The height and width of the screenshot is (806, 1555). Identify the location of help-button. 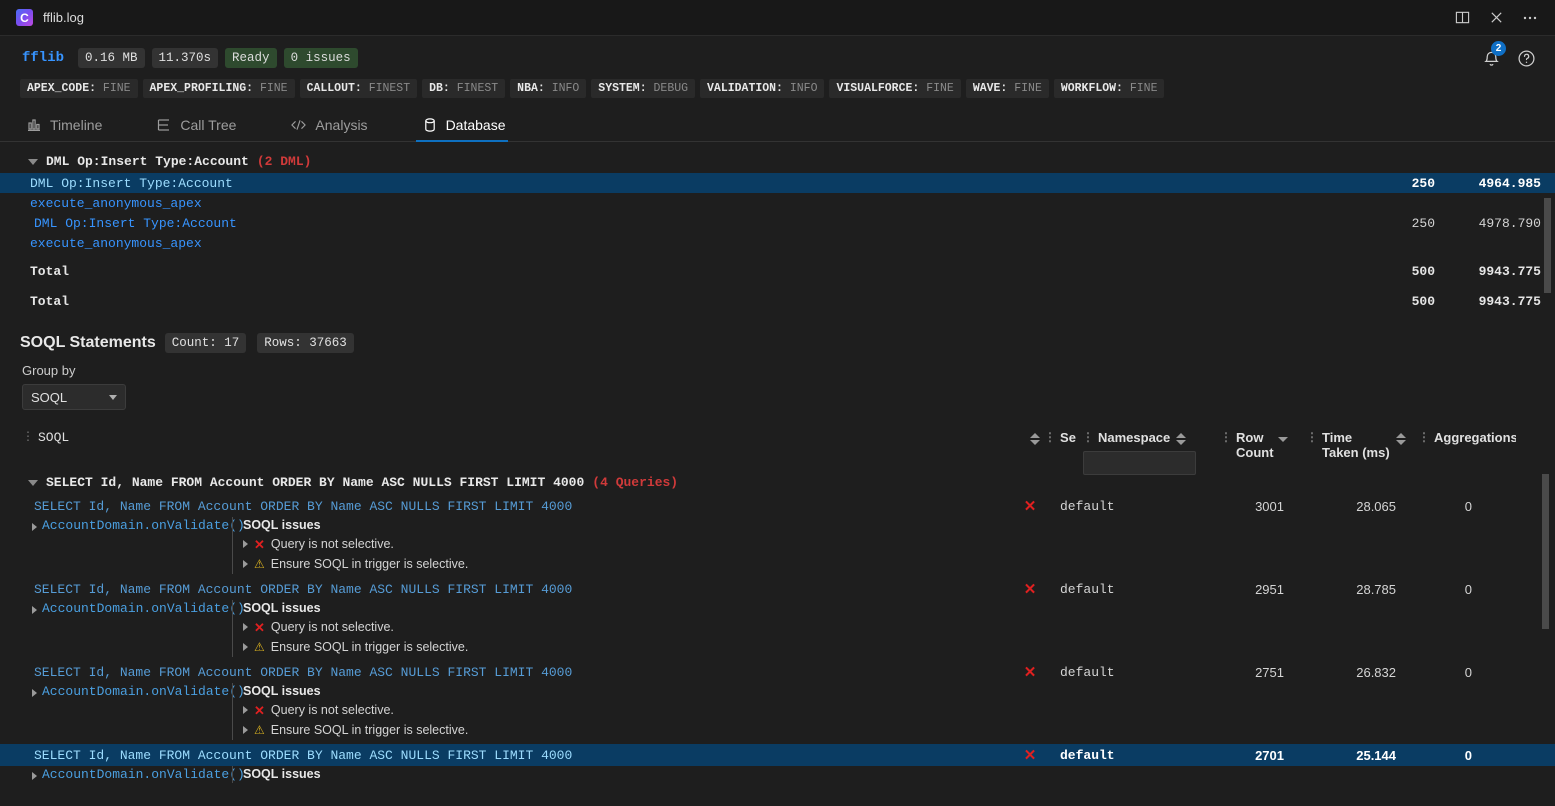
(1526, 58).